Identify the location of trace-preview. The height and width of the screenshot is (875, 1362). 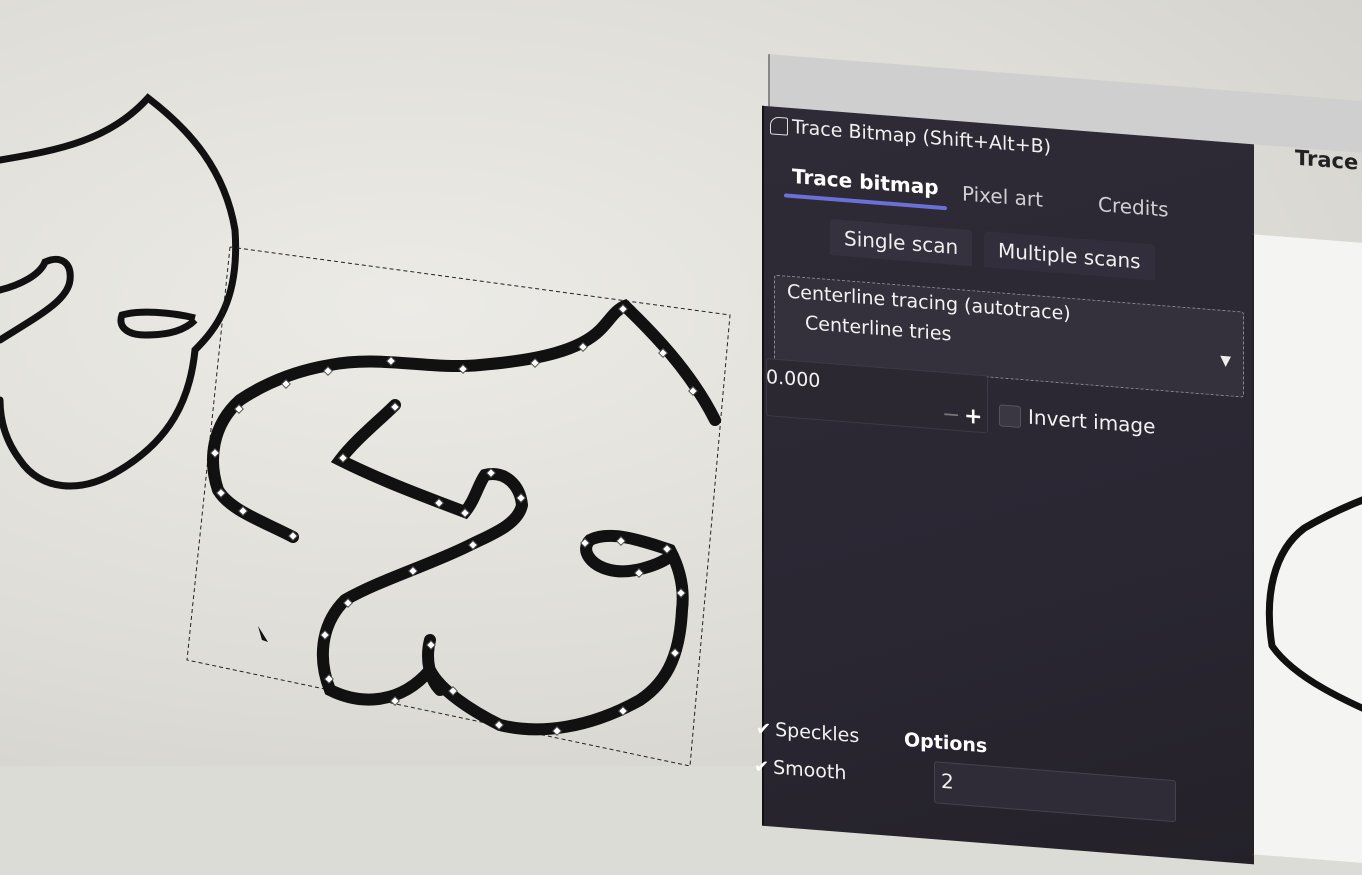
(1307, 550).